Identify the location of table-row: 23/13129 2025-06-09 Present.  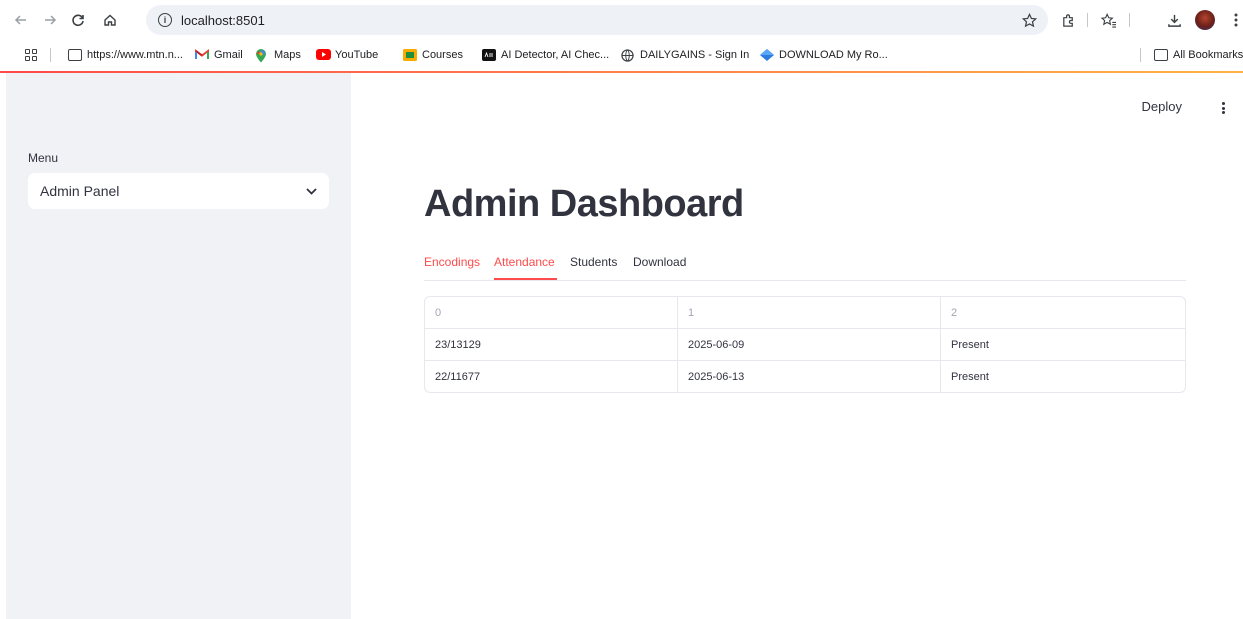
(805, 345).